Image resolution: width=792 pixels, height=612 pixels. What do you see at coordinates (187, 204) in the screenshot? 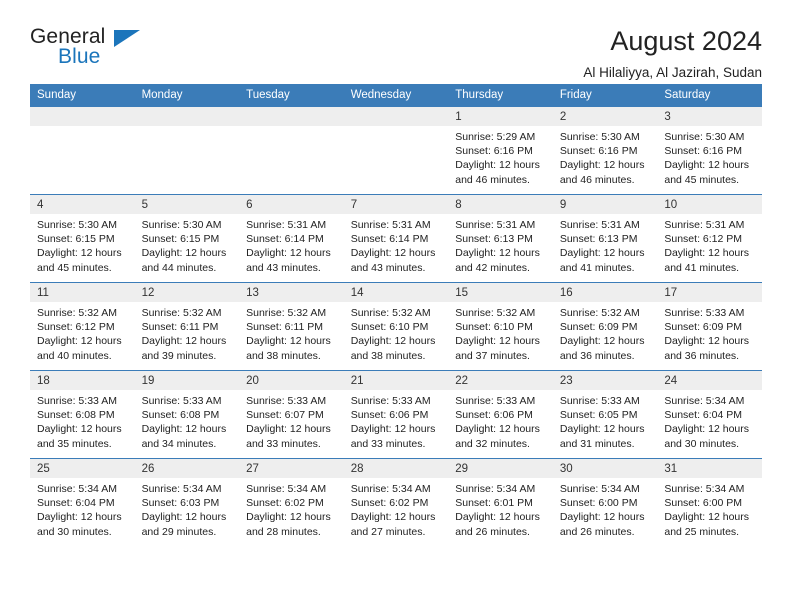
I see `day-number: 5` at bounding box center [187, 204].